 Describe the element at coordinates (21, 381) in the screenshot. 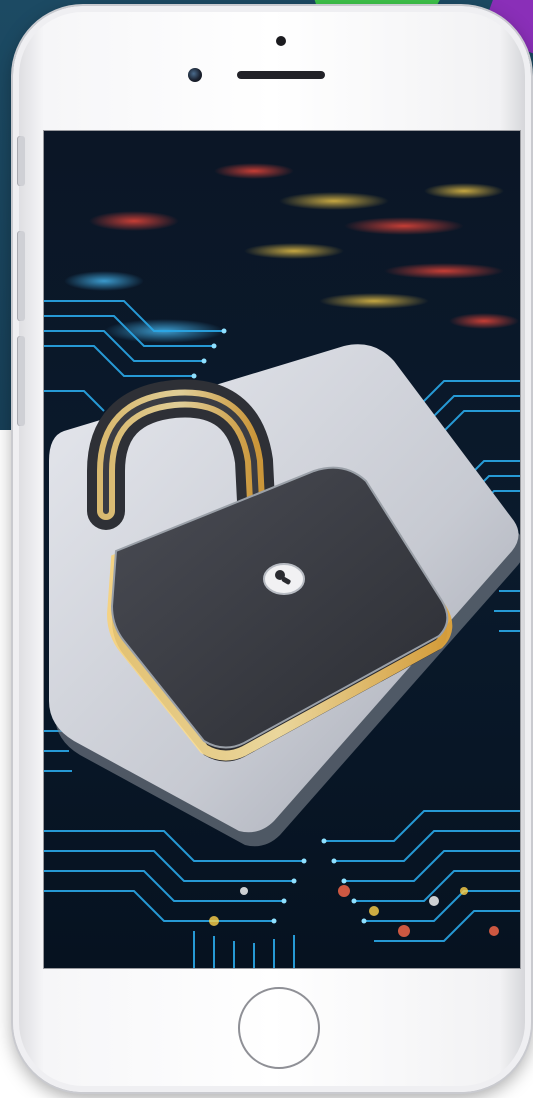

I see `volume-down-button` at that location.